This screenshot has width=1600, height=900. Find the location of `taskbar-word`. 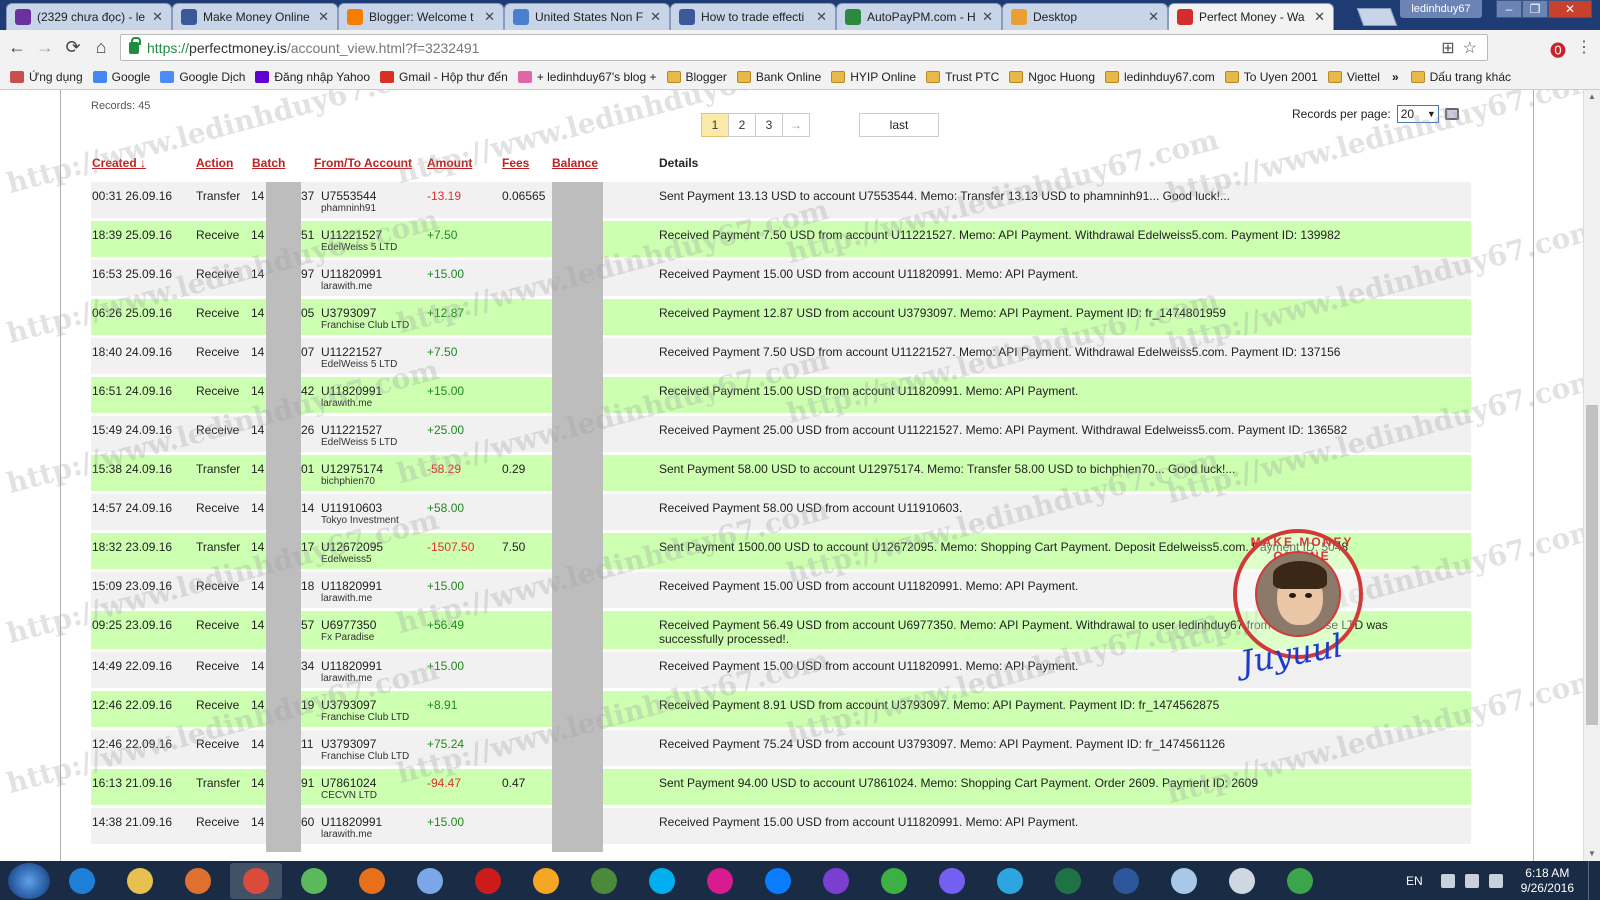

taskbar-word is located at coordinates (1126, 881).